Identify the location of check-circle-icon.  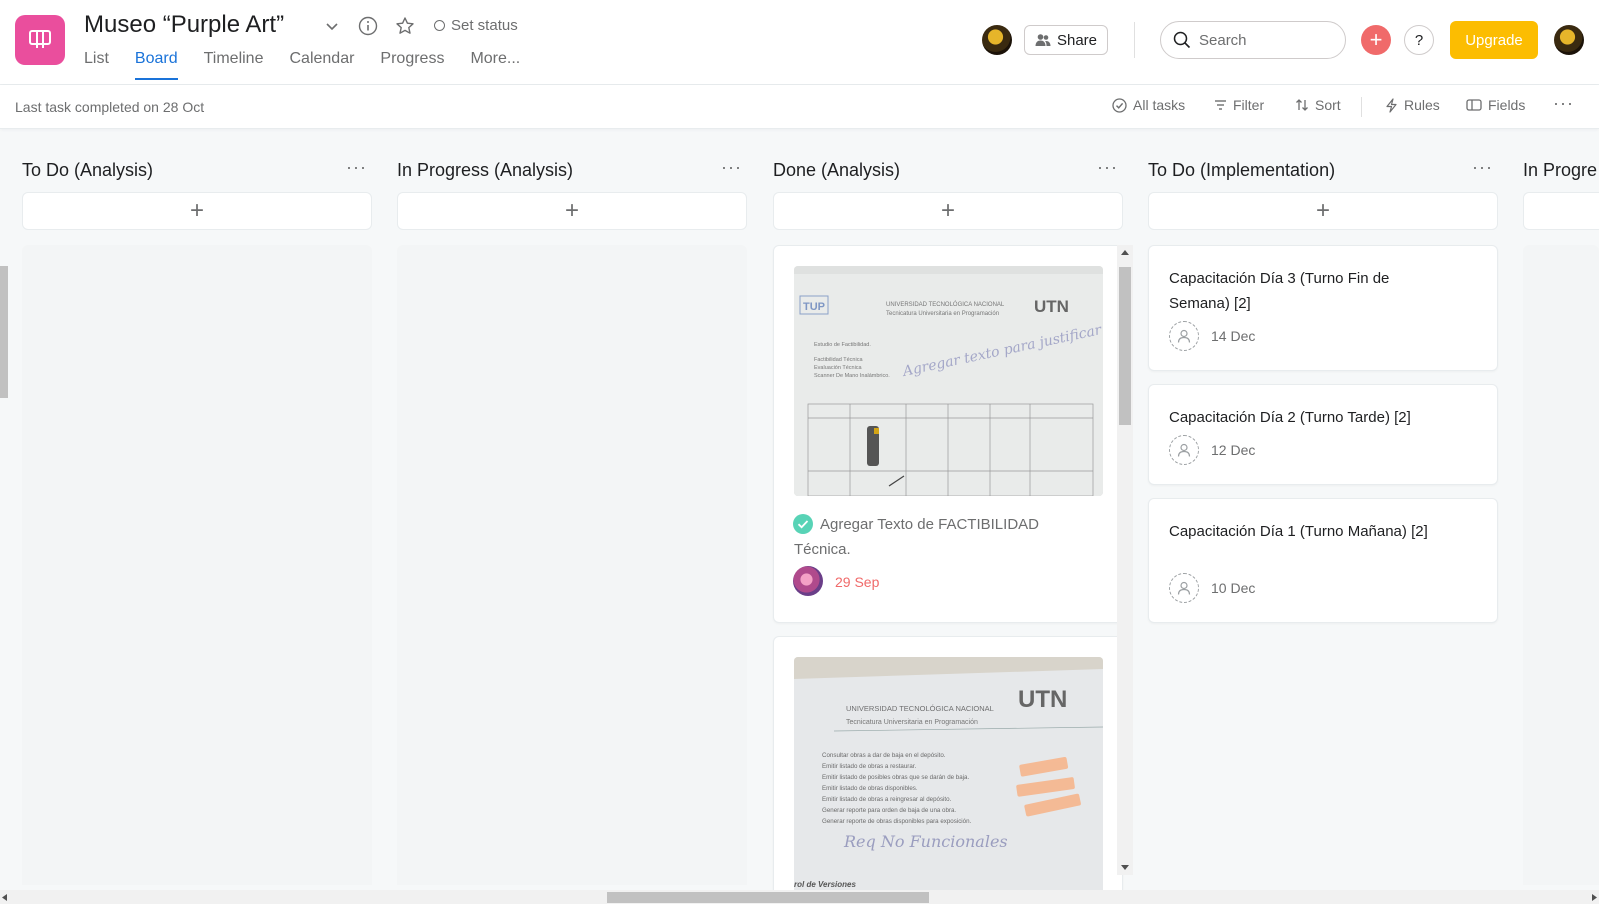
(1119, 105).